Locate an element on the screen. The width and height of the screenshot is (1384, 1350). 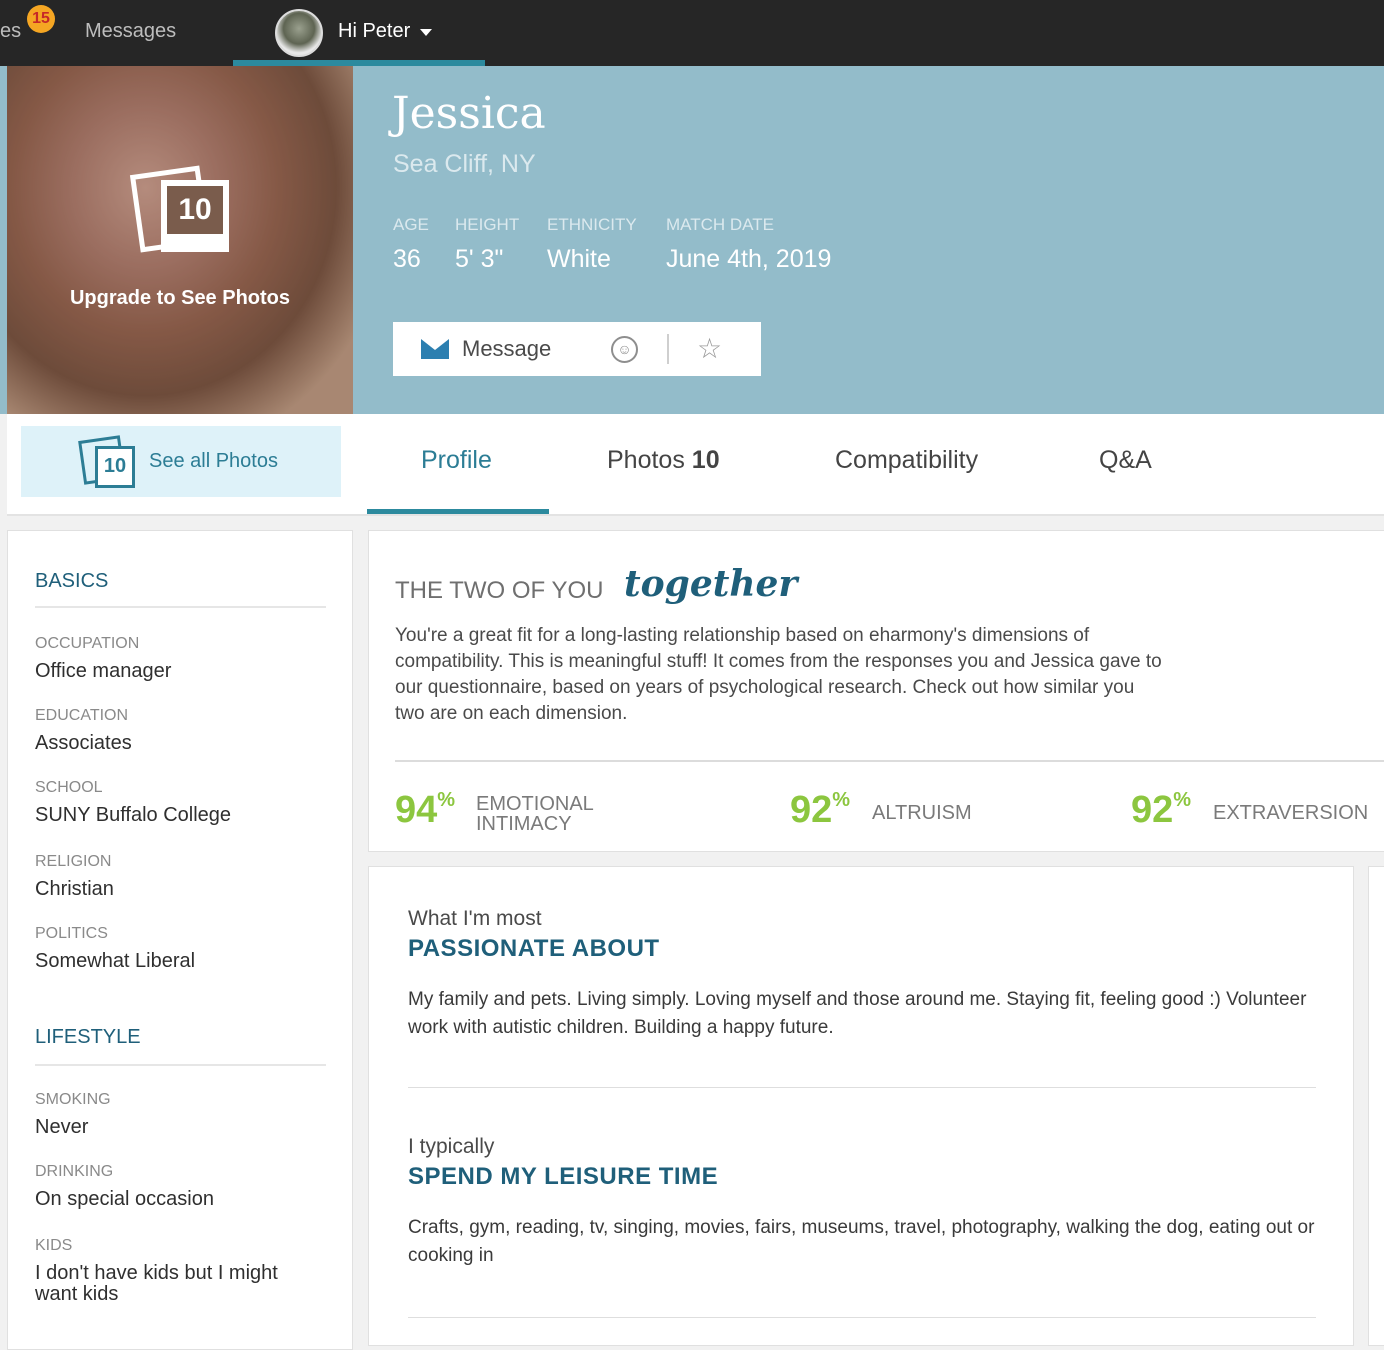
tab-photos: Photos 10 is located at coordinates (663, 460).